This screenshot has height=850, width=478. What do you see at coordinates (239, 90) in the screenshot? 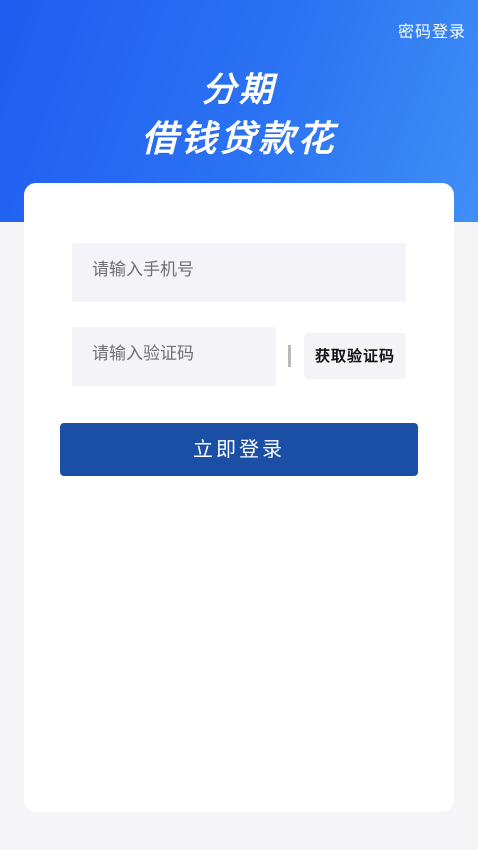
I see `app-title-line1: 分期` at bounding box center [239, 90].